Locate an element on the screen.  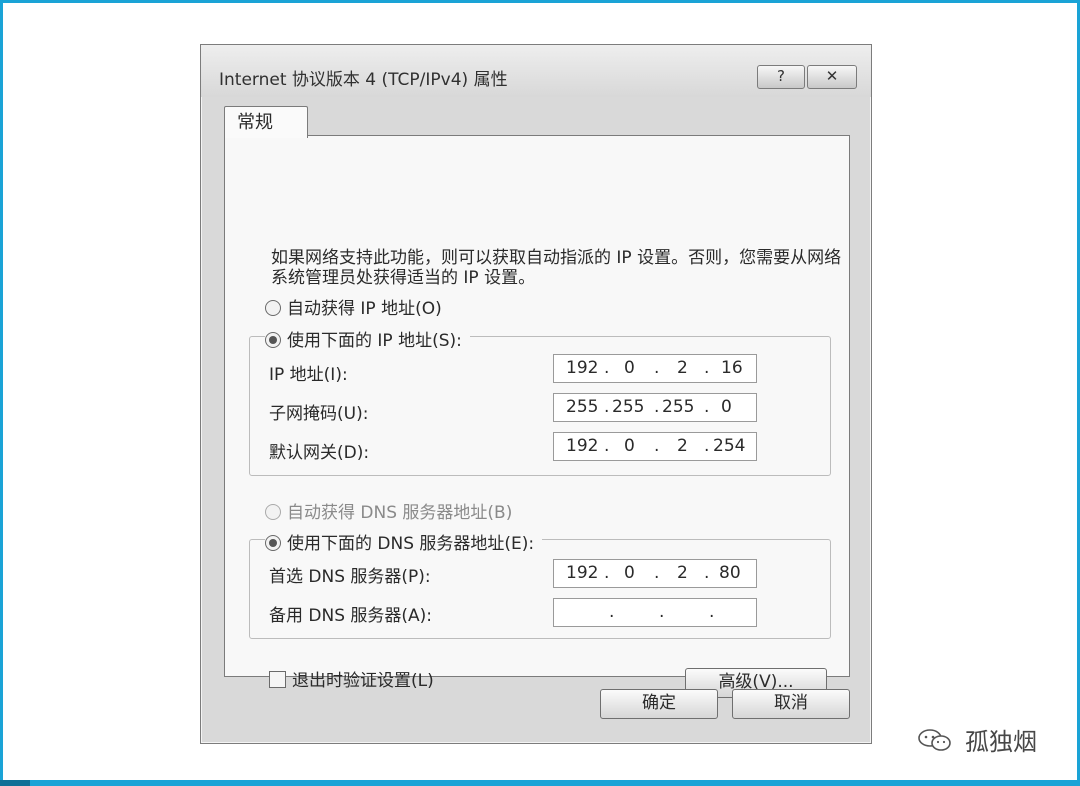
manual-dns-radio-indicator is located at coordinates (273, 543).